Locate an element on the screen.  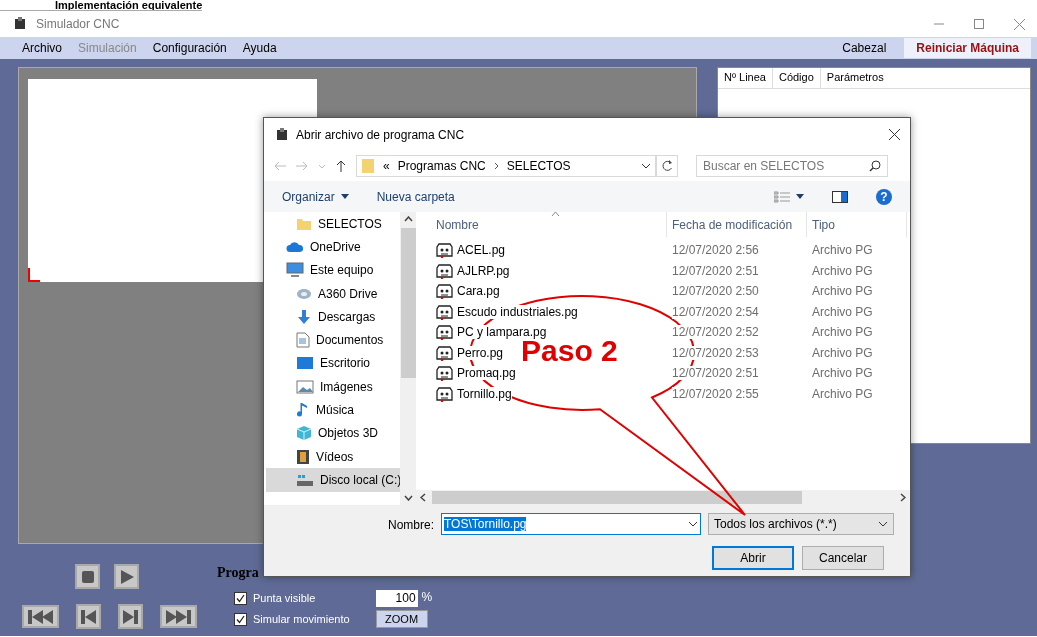
back-arrow-icon is located at coordinates (280, 166).